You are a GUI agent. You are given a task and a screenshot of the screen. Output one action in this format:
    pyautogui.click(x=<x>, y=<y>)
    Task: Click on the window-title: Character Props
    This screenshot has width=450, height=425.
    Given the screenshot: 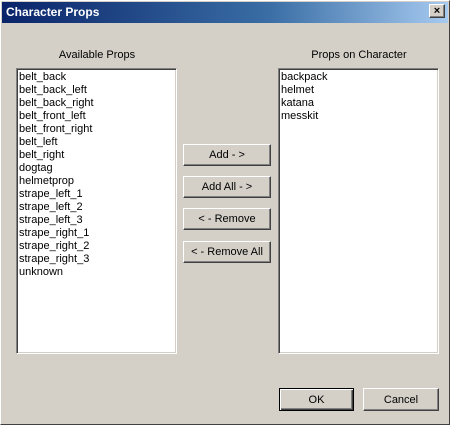 What is the action you would take?
    pyautogui.click(x=53, y=12)
    